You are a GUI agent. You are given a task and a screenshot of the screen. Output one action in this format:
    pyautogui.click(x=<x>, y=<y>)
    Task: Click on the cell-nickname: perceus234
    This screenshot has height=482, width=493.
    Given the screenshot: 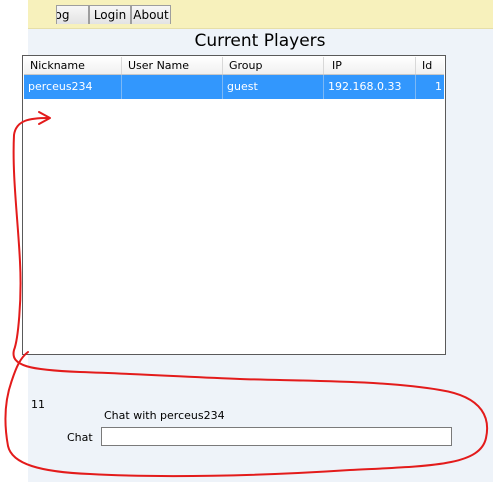 What is the action you would take?
    pyautogui.click(x=73, y=87)
    